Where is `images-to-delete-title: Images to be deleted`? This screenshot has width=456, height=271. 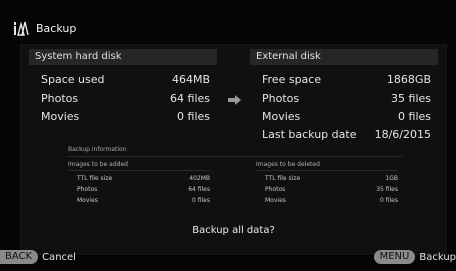 images-to-delete-title: Images to be deleted is located at coordinates (288, 164).